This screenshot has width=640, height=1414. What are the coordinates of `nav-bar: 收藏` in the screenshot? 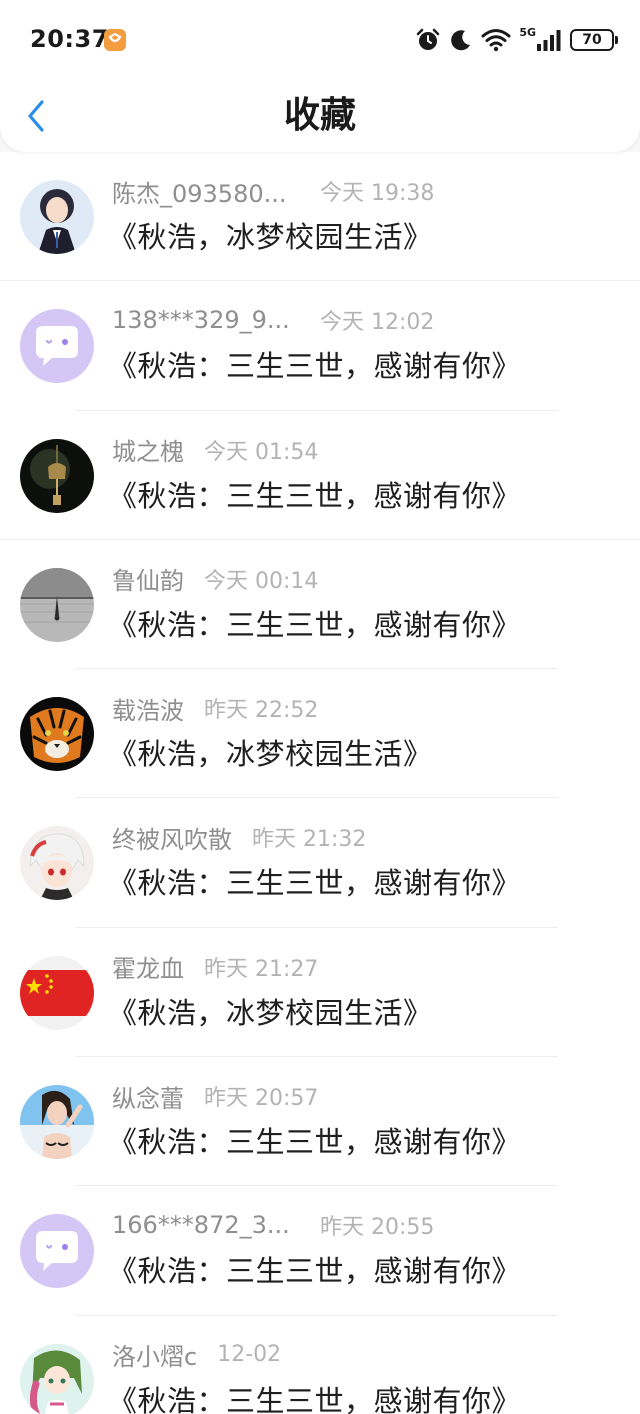 It's located at (320, 116).